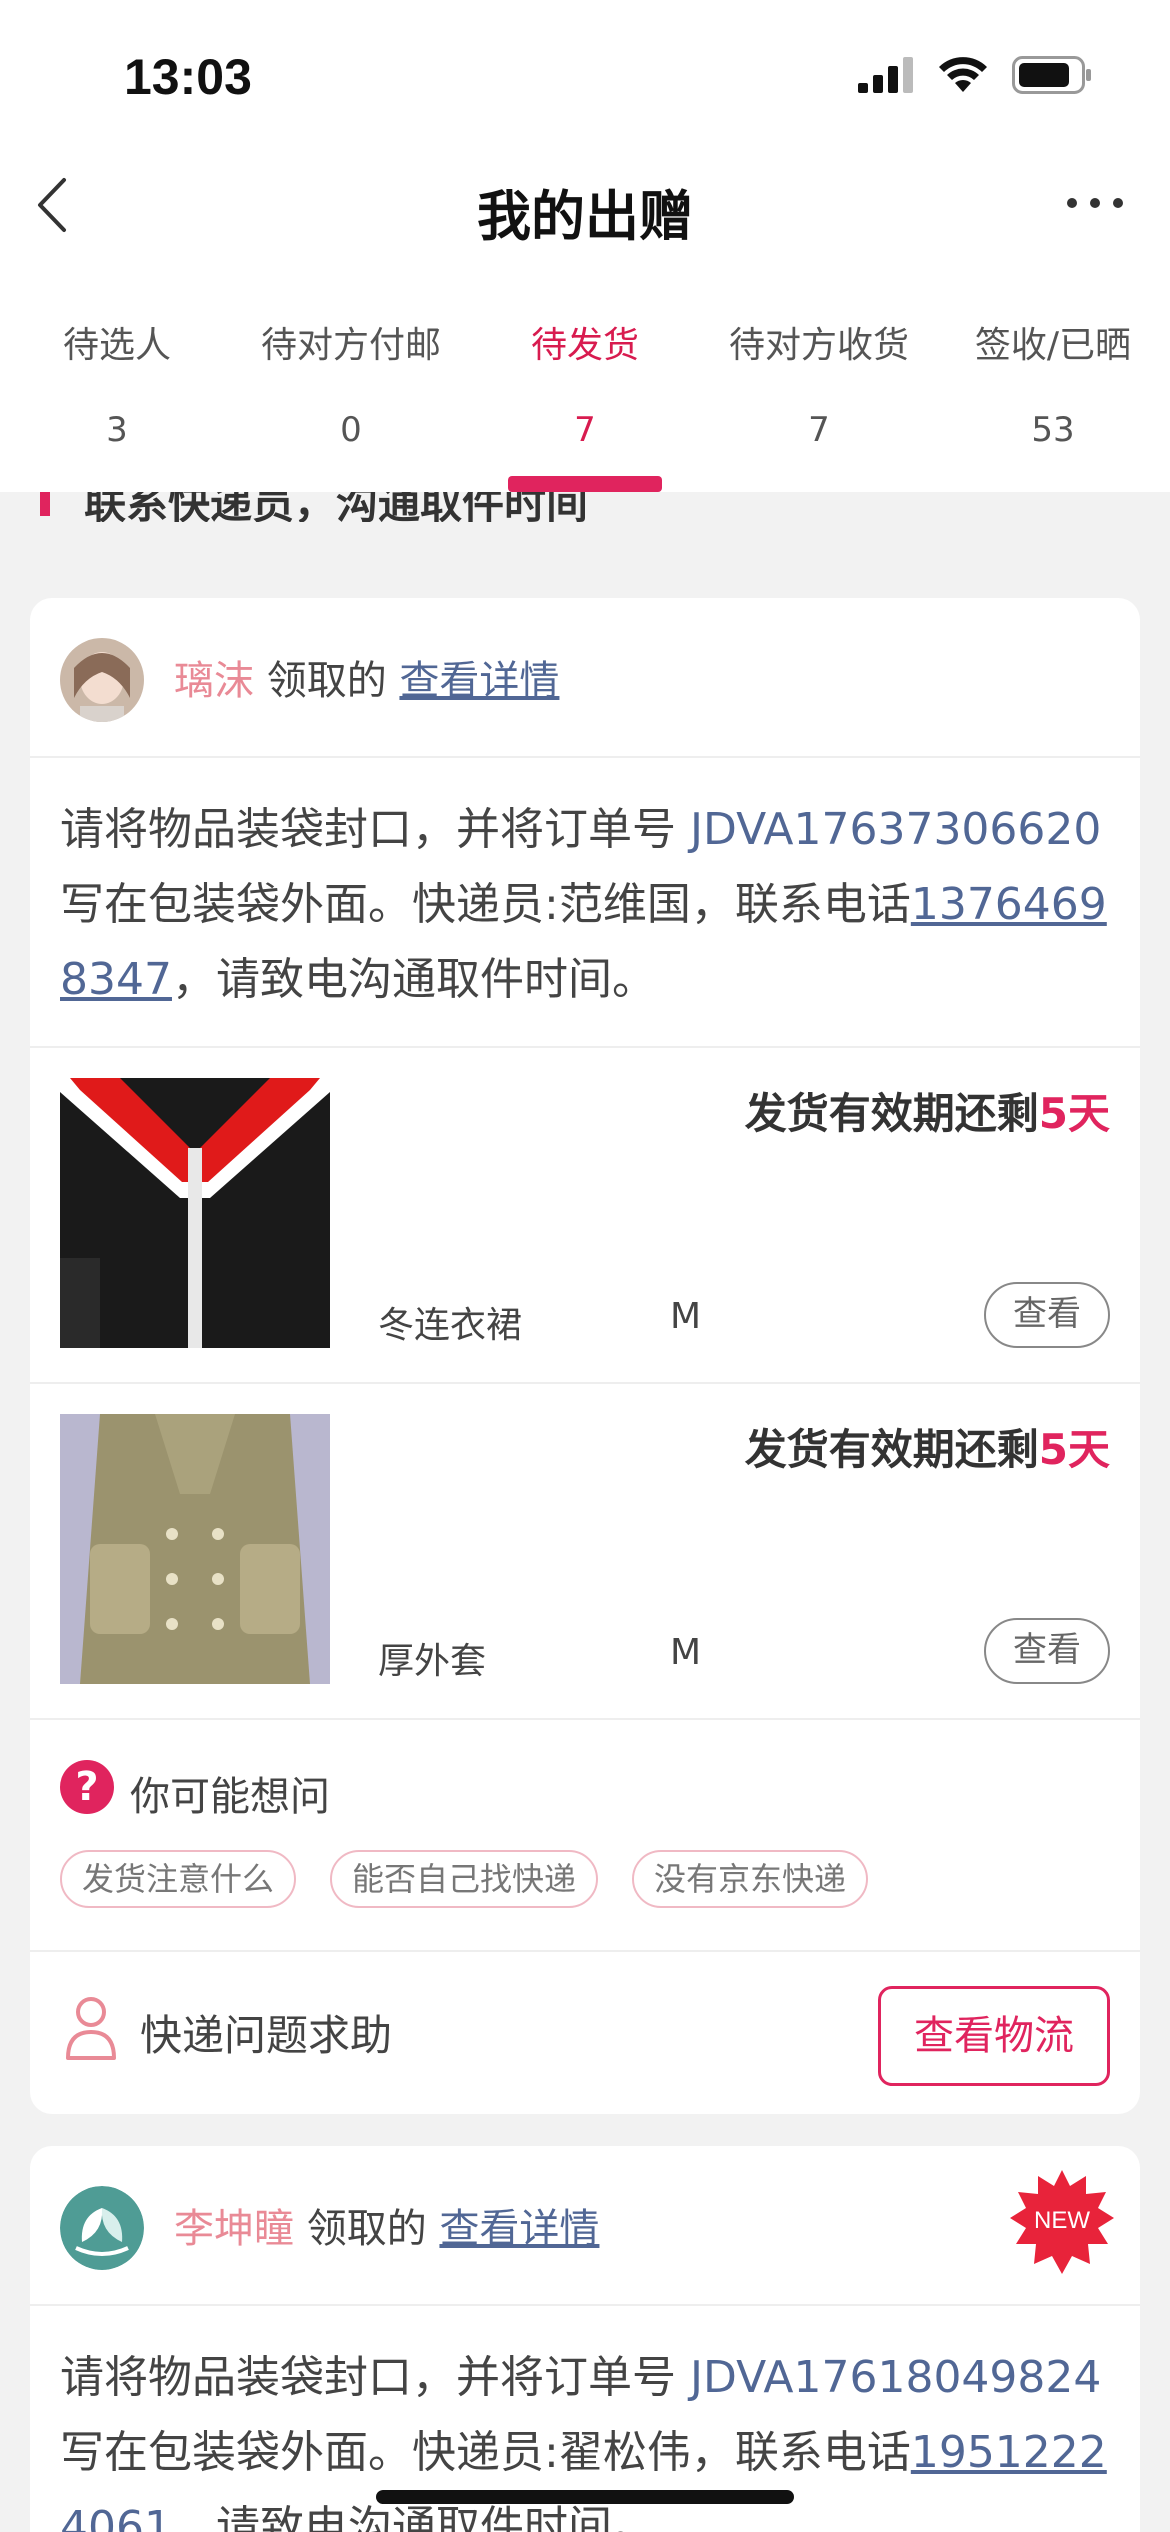 This screenshot has height=2532, width=1170. Describe the element at coordinates (1053, 430) in the screenshot. I see `tab-count: 53` at that location.